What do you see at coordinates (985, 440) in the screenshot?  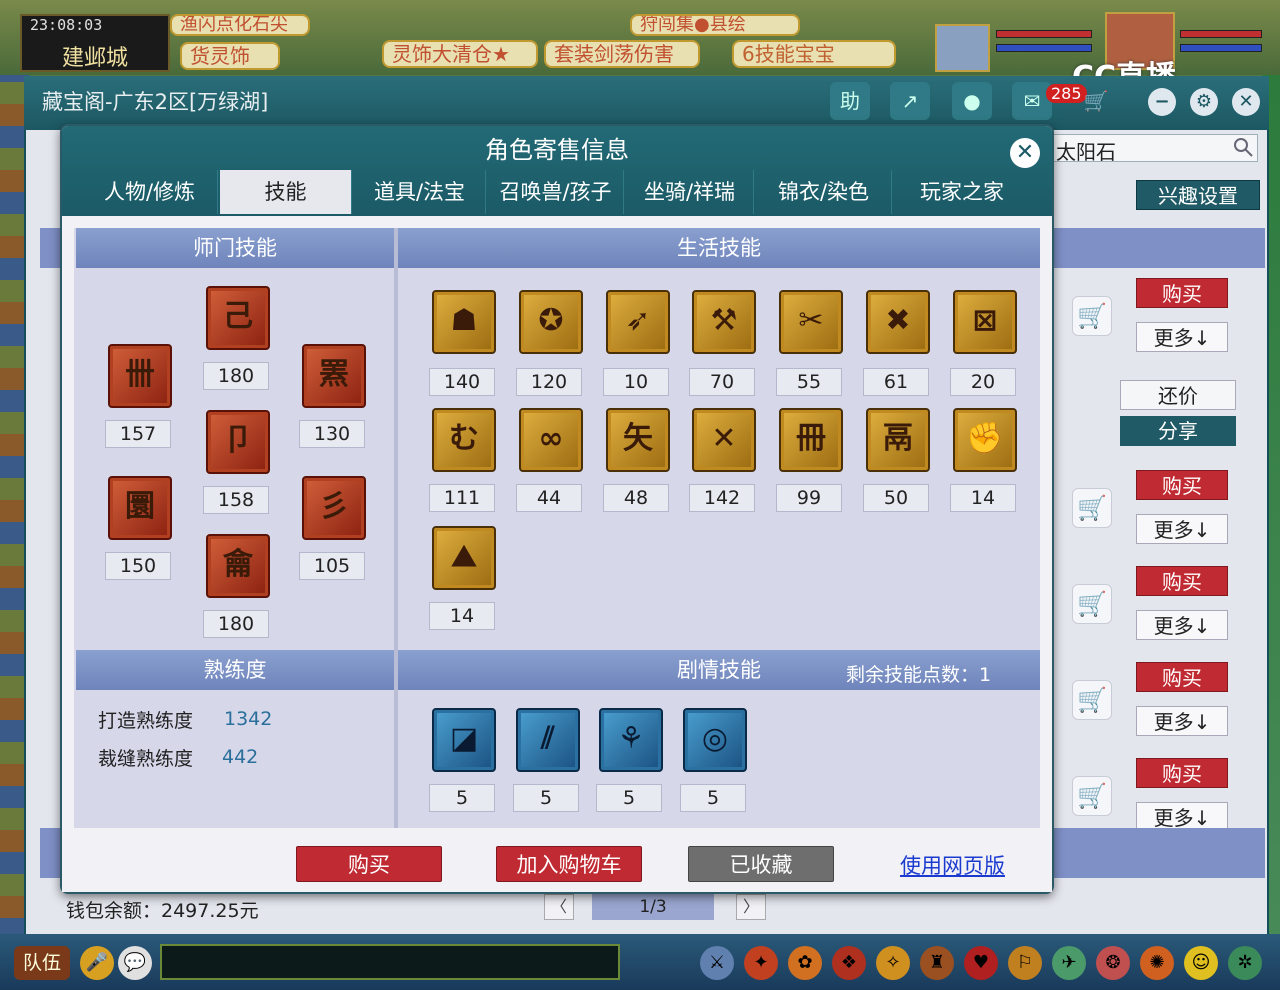 I see `life-skill-icon: ✊` at bounding box center [985, 440].